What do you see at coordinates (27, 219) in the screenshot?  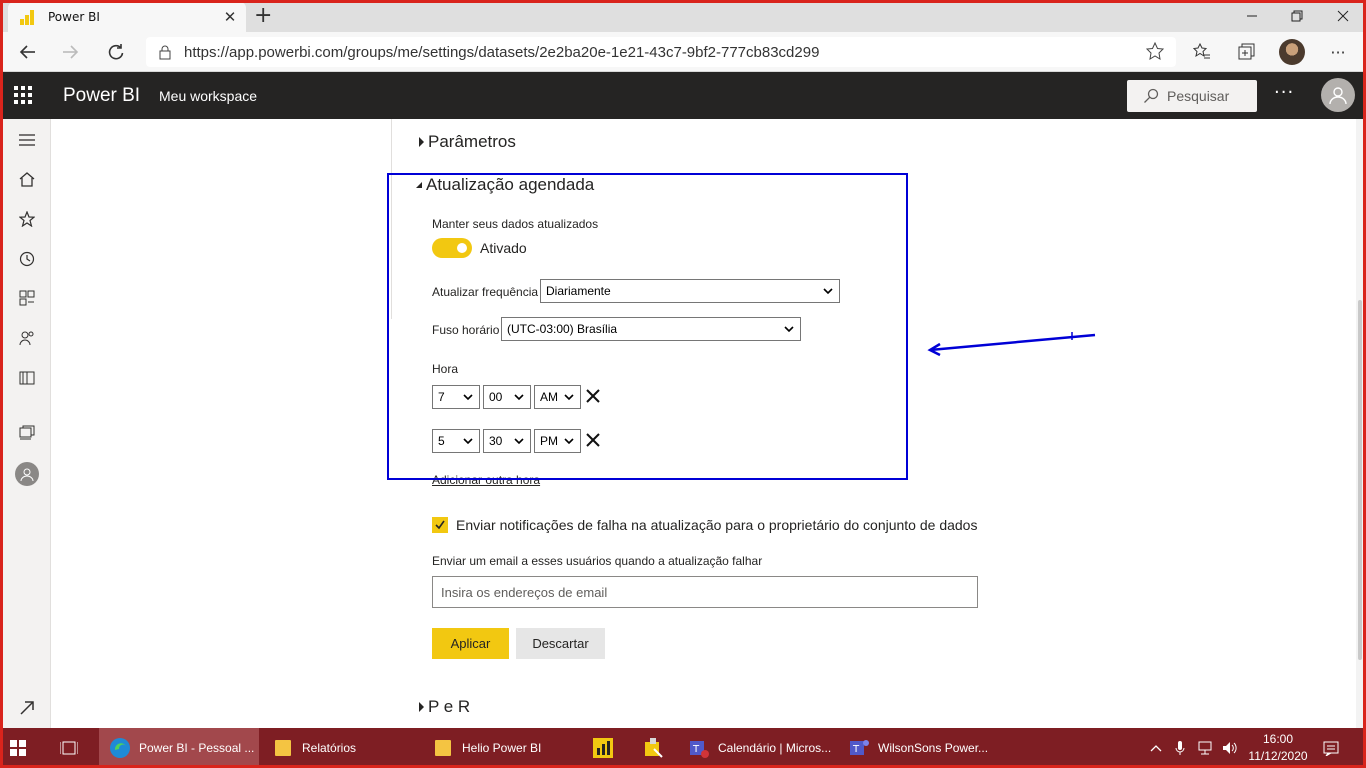 I see `favorites-icon` at bounding box center [27, 219].